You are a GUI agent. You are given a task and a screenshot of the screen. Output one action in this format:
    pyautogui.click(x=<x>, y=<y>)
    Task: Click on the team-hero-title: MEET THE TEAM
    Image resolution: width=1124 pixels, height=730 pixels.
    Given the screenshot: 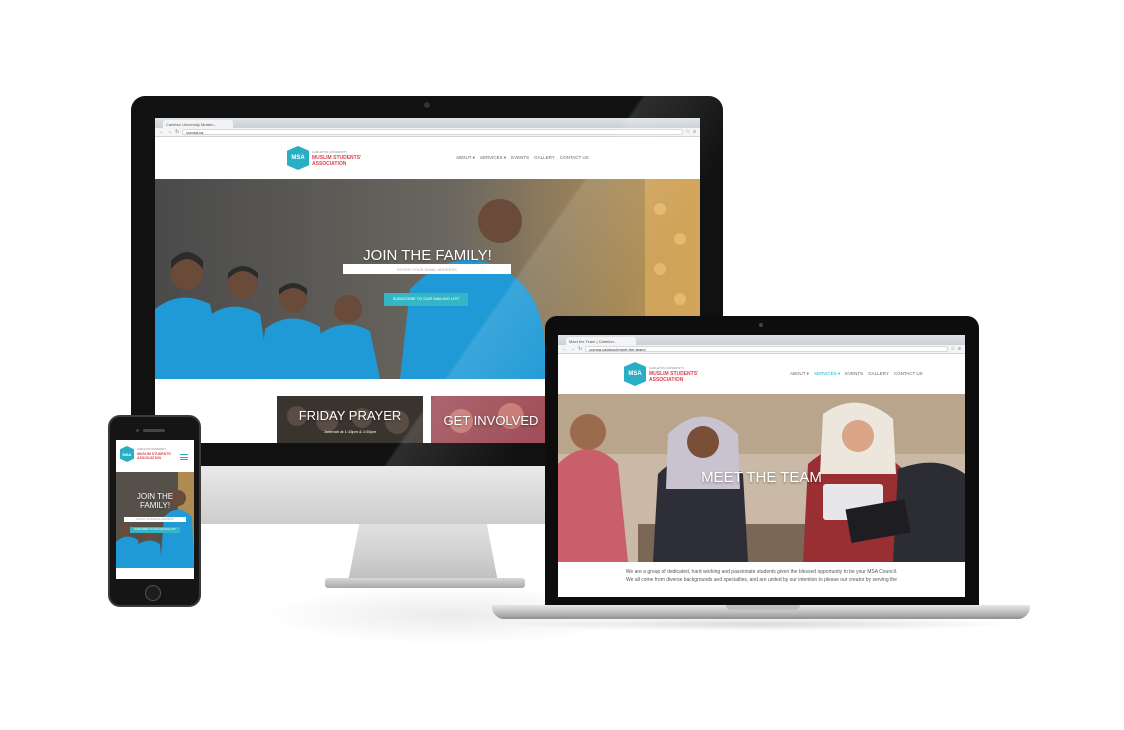 What is the action you would take?
    pyautogui.click(x=761, y=477)
    